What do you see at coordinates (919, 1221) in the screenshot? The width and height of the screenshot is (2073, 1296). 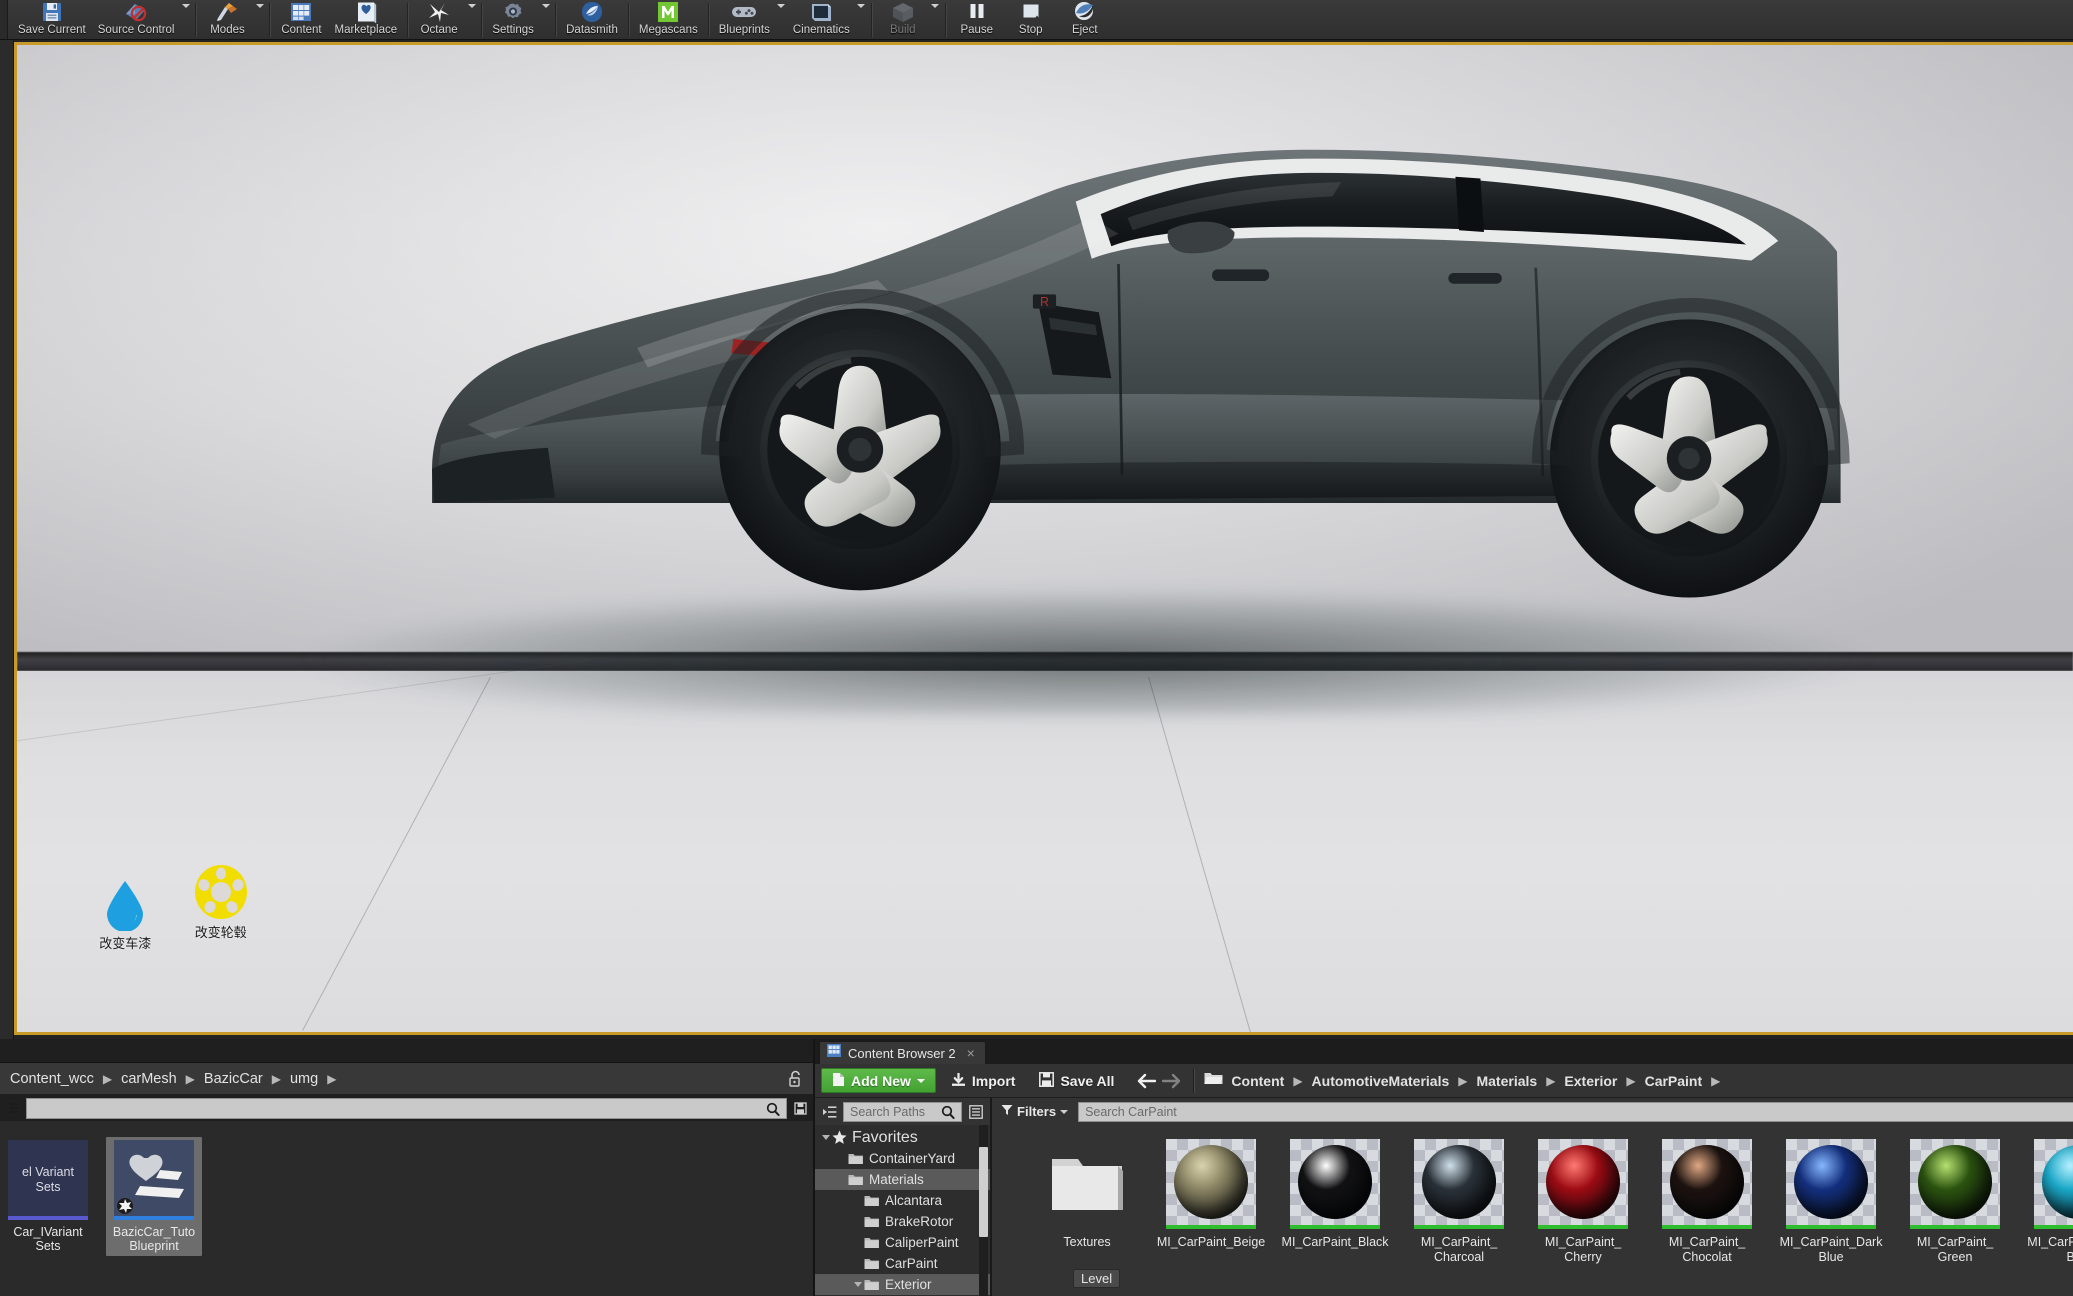 I see `tree-item-label: BrakeRotor` at bounding box center [919, 1221].